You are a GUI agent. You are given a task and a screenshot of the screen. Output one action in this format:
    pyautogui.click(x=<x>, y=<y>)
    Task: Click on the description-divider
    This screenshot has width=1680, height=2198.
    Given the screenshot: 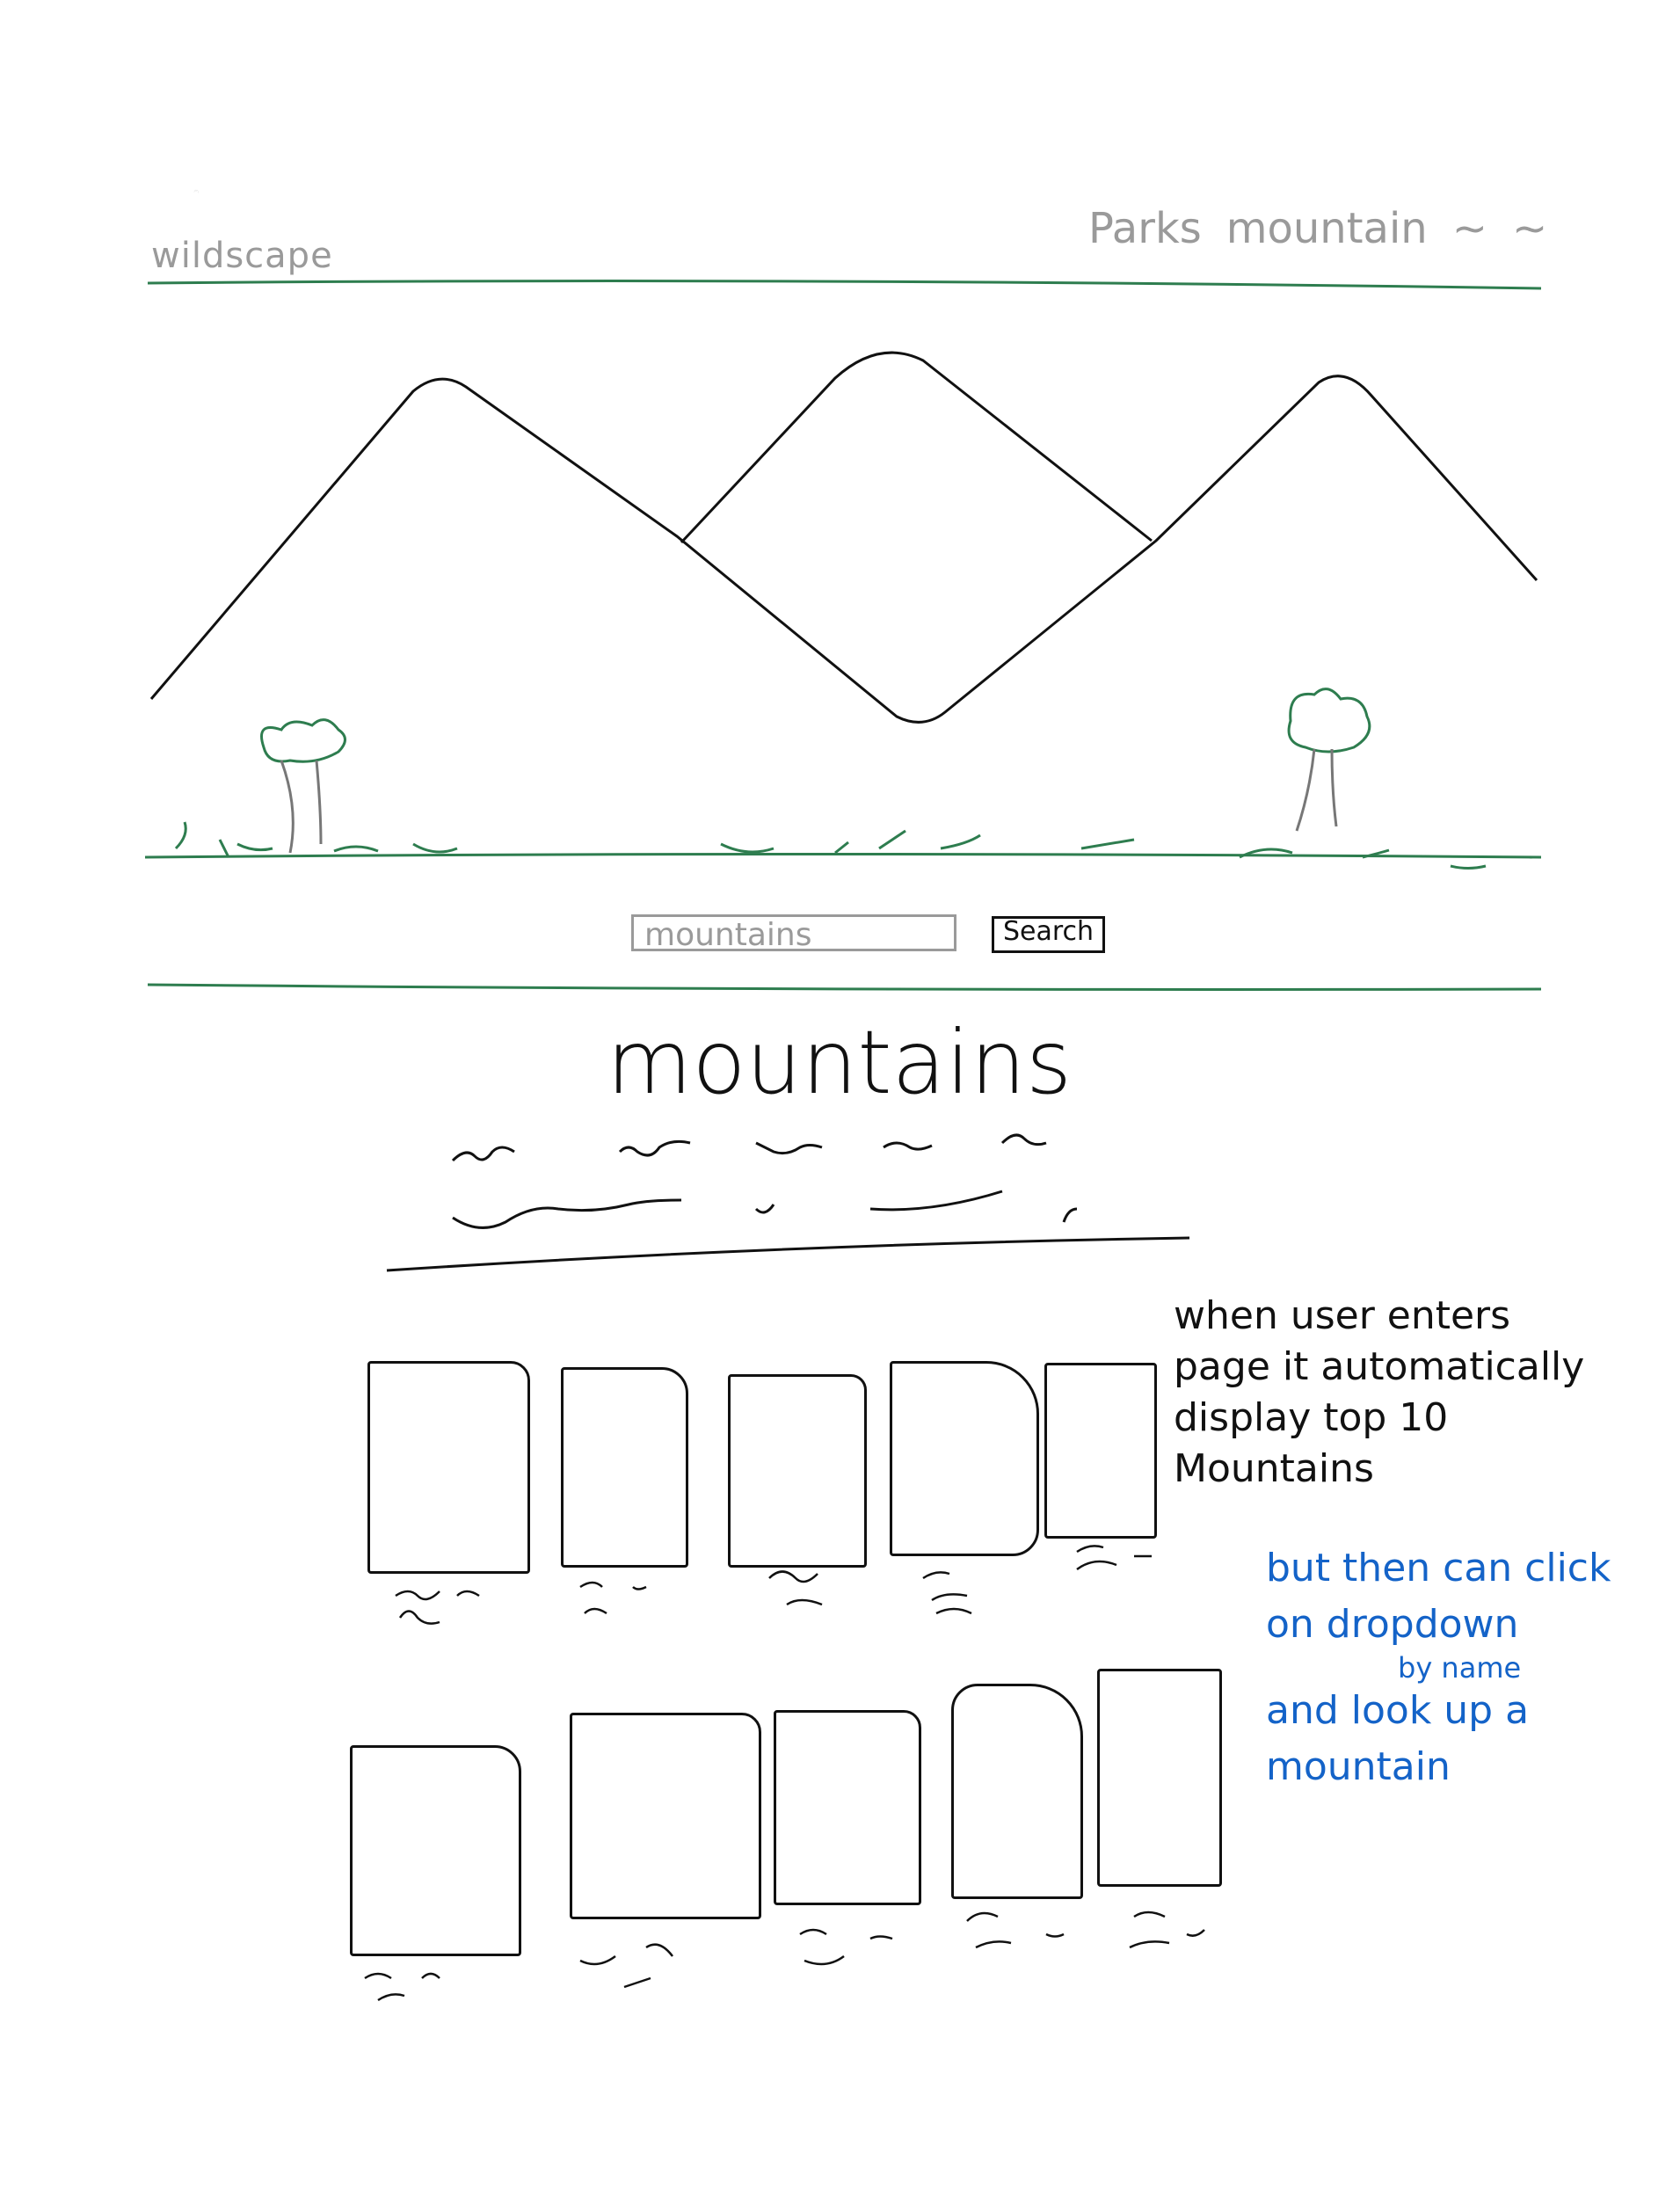 What is the action you would take?
    pyautogui.click(x=788, y=1254)
    